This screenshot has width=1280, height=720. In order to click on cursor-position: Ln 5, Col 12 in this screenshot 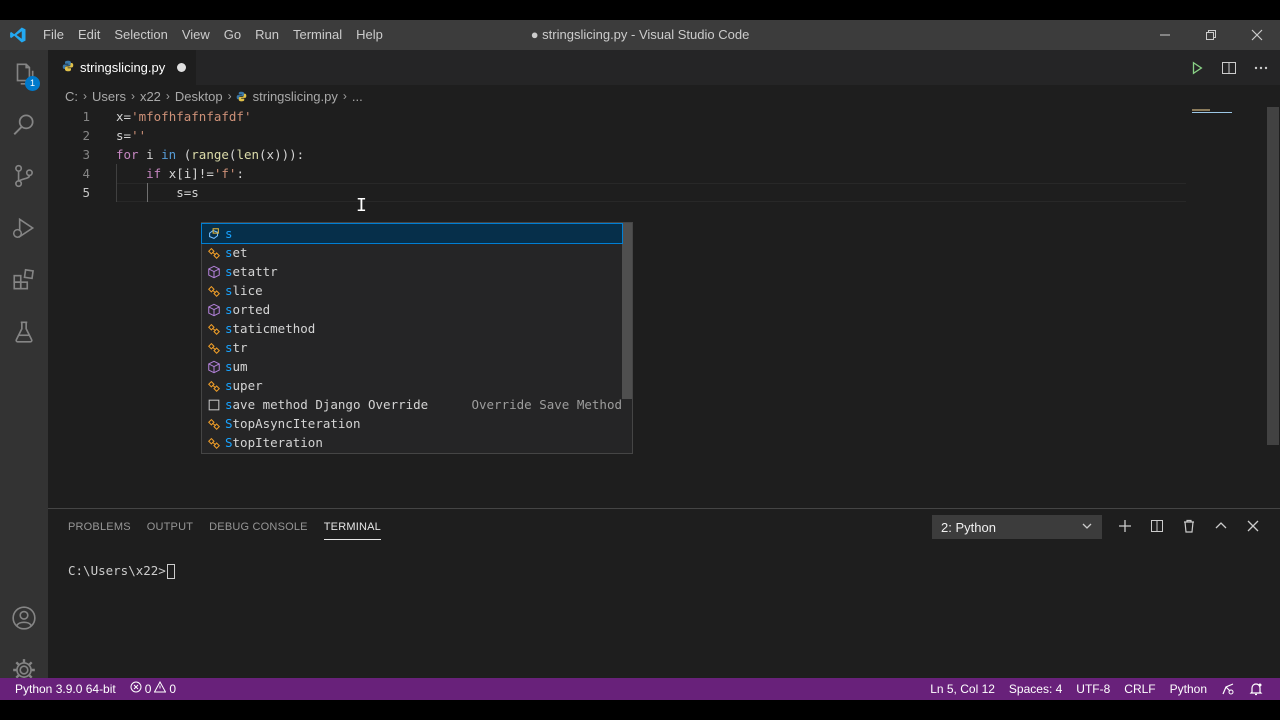, I will do `click(962, 689)`.